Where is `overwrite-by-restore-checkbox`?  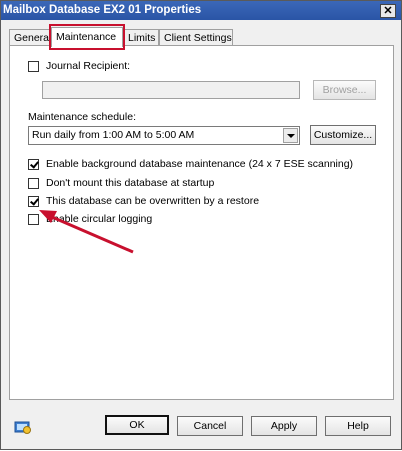
overwrite-by-restore-checkbox is located at coordinates (33, 201).